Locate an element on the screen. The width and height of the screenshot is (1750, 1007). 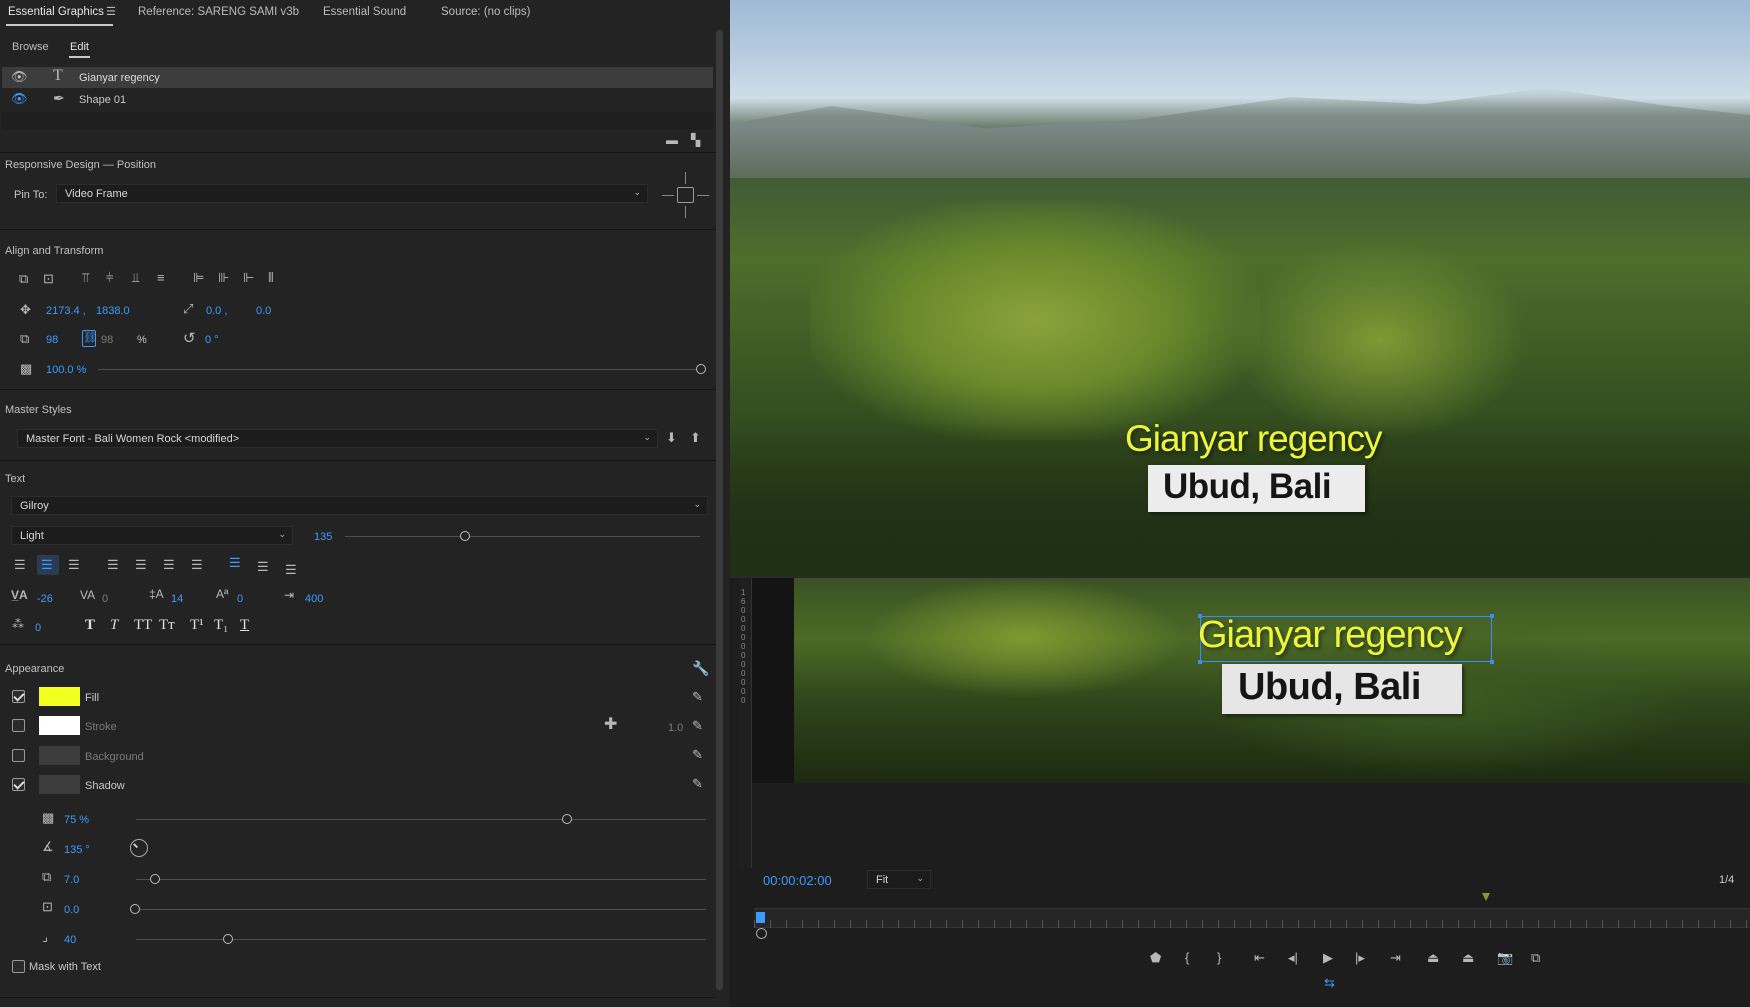
button-editor-icon: ⇆ is located at coordinates (1329, 982).